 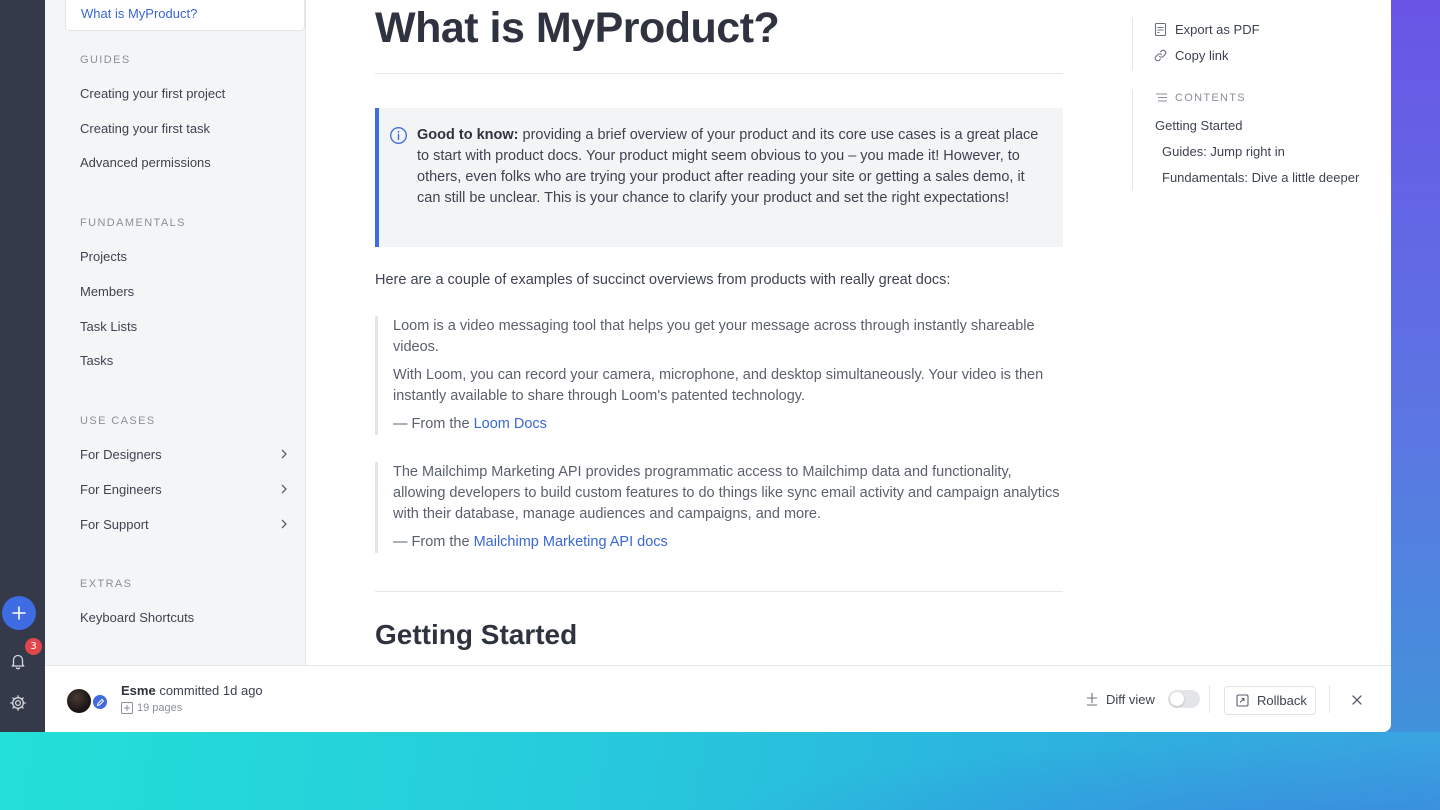 I want to click on left-rail: 3, so click(x=22, y=366).